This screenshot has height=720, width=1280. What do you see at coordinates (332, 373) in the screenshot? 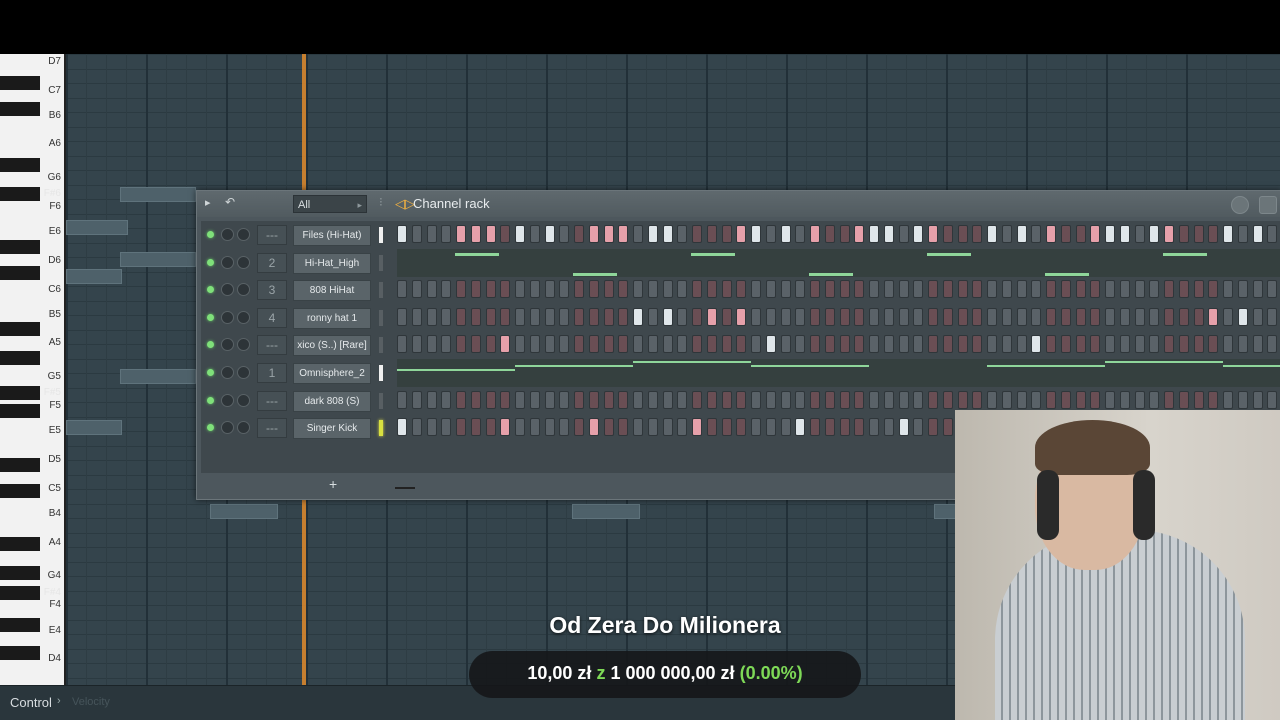
I see `channel-name-button: Omnisphere_2` at bounding box center [332, 373].